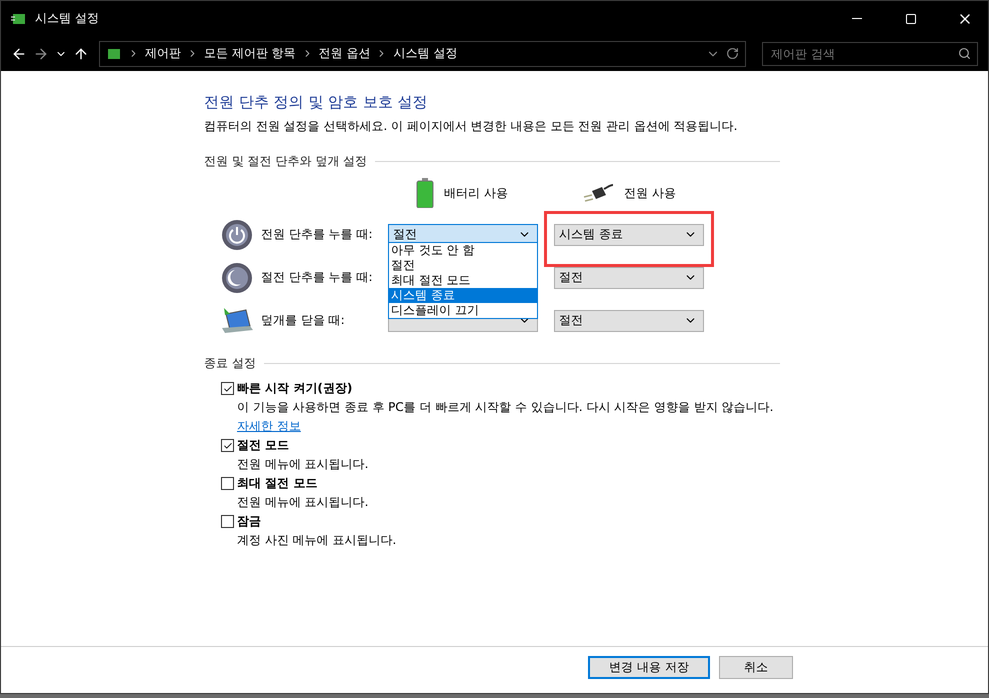  What do you see at coordinates (857, 18) in the screenshot?
I see `minimize-icon` at bounding box center [857, 18].